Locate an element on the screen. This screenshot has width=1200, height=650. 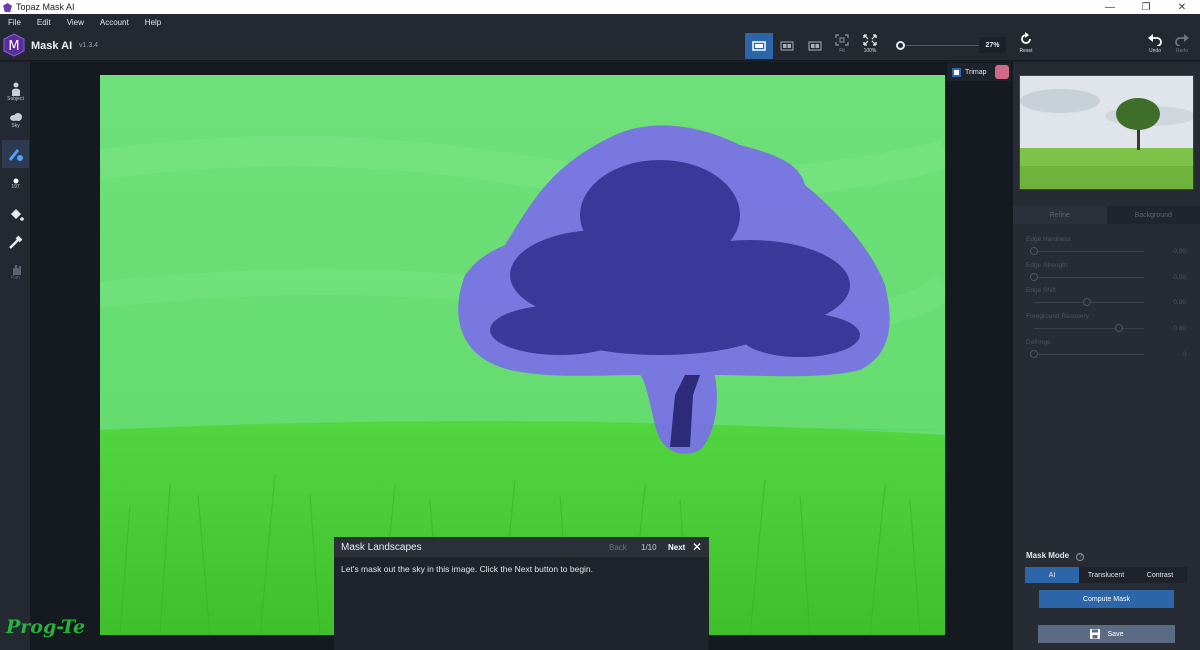
brush-size-control: 197 is located at coordinates (15, 184).